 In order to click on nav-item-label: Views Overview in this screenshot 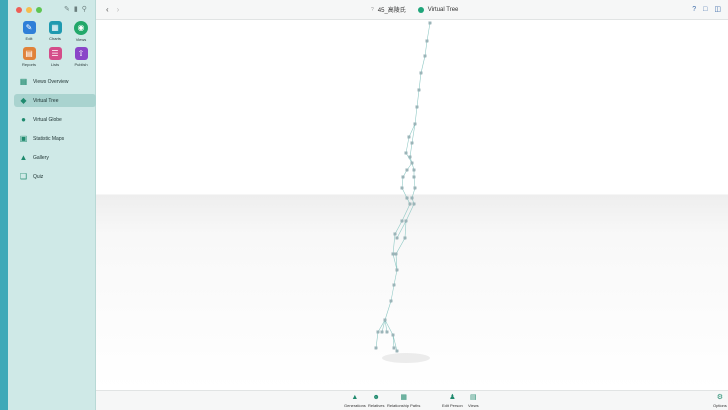, I will do `click(51, 81)`.